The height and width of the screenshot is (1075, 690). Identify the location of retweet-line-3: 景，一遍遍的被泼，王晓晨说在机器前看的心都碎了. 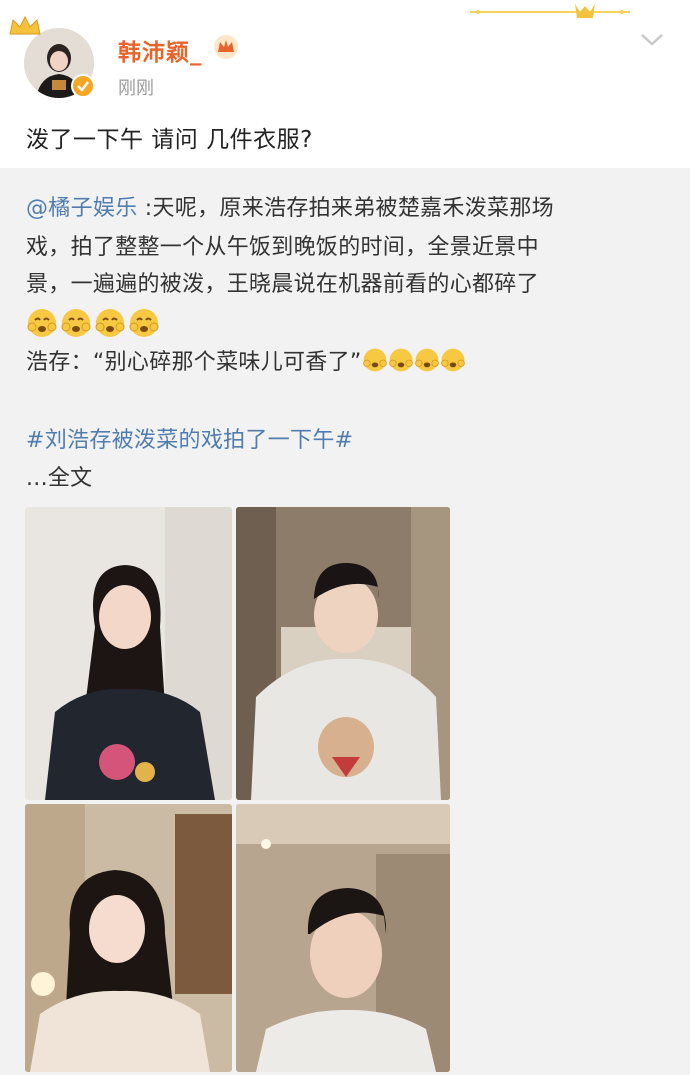
(282, 284).